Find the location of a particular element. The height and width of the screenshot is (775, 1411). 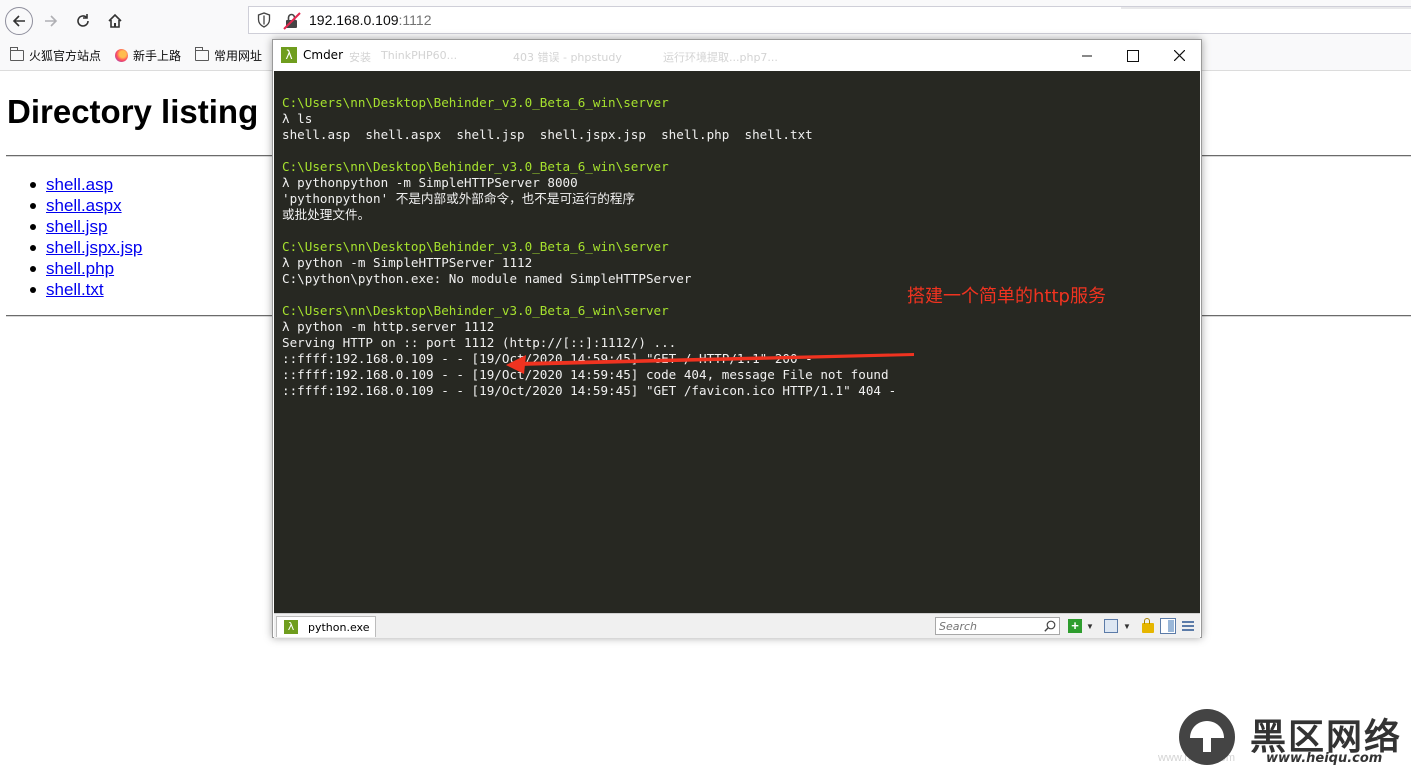

insecure-lock-icon is located at coordinates (292, 21).